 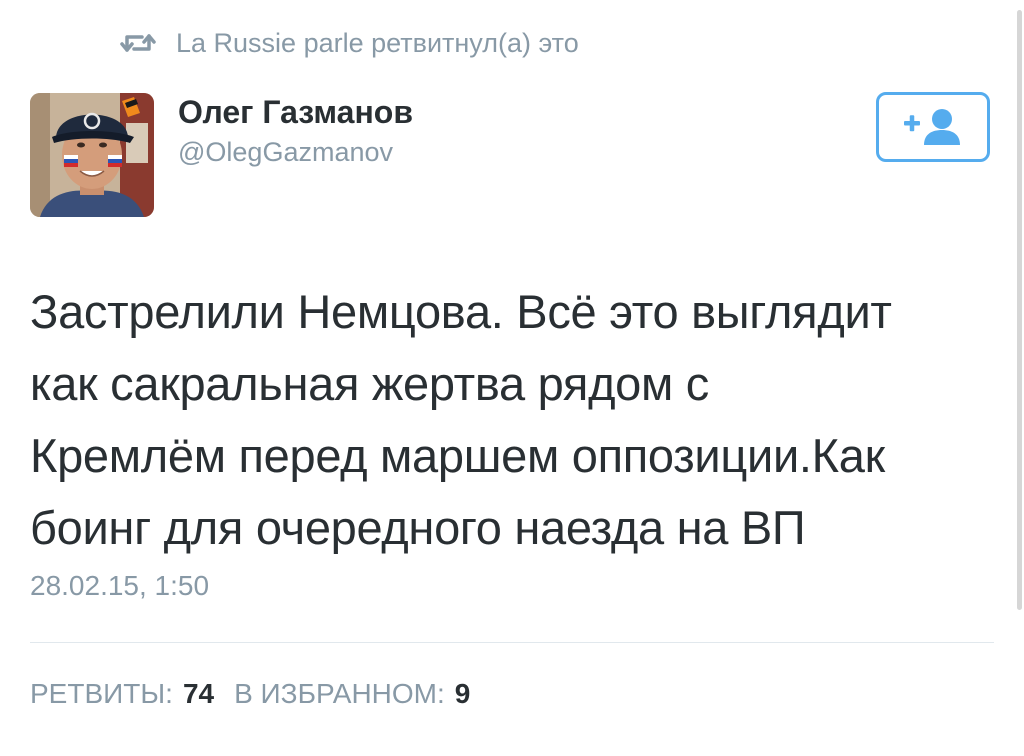 I want to click on retweet-icon, so click(x=138, y=43).